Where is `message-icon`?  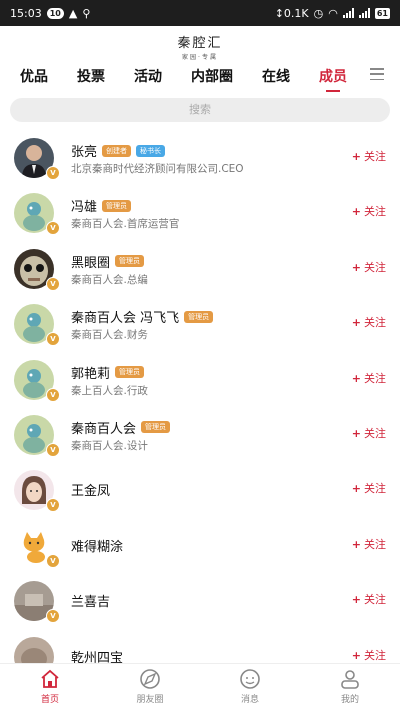 message-icon is located at coordinates (250, 679).